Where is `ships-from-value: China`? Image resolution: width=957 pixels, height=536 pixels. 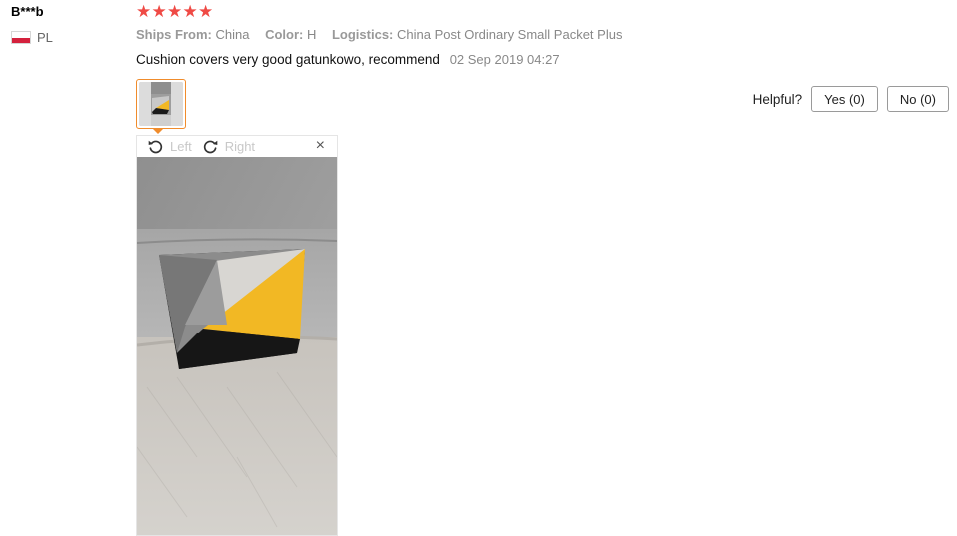 ships-from-value: China is located at coordinates (232, 34).